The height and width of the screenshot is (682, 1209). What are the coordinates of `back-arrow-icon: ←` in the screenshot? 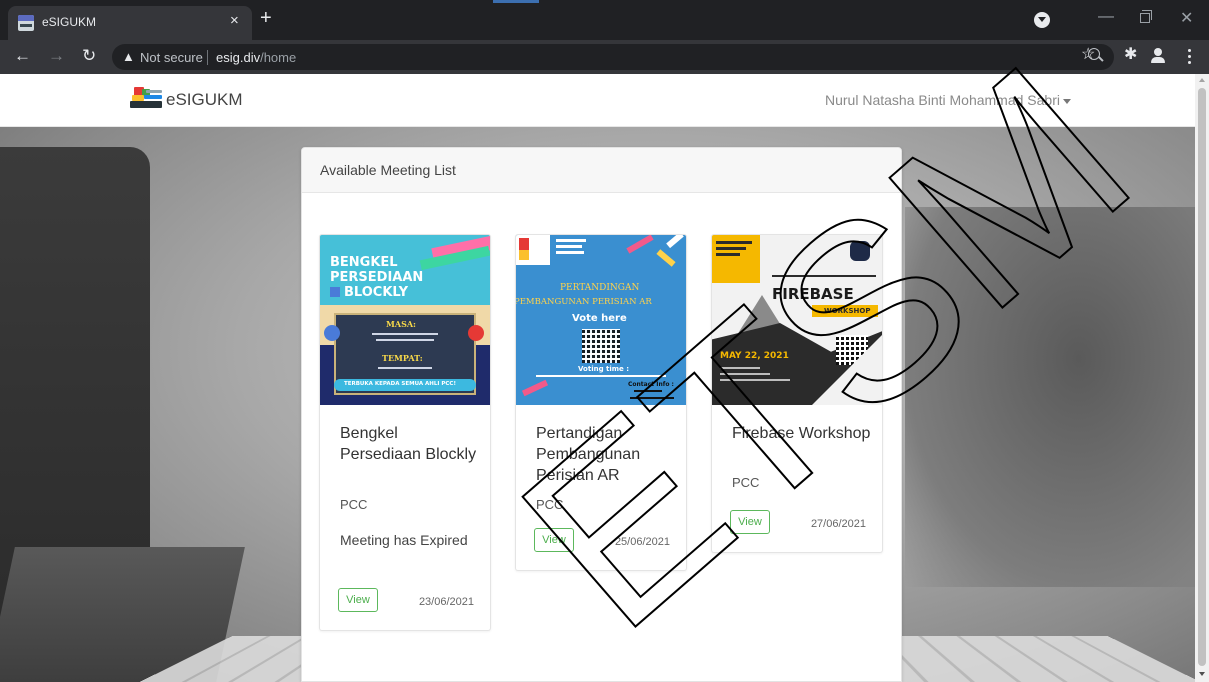 It's located at (22, 56).